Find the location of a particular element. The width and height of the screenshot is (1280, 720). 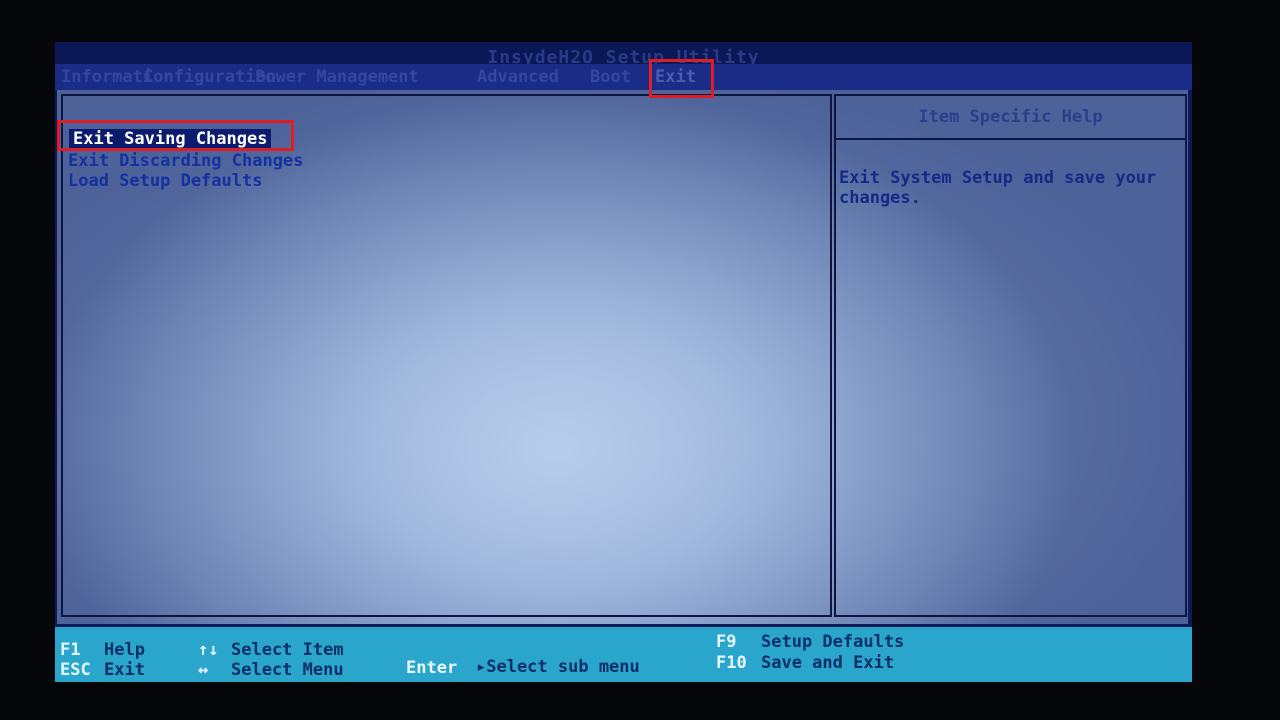

f1-key: F1 is located at coordinates (70, 650).